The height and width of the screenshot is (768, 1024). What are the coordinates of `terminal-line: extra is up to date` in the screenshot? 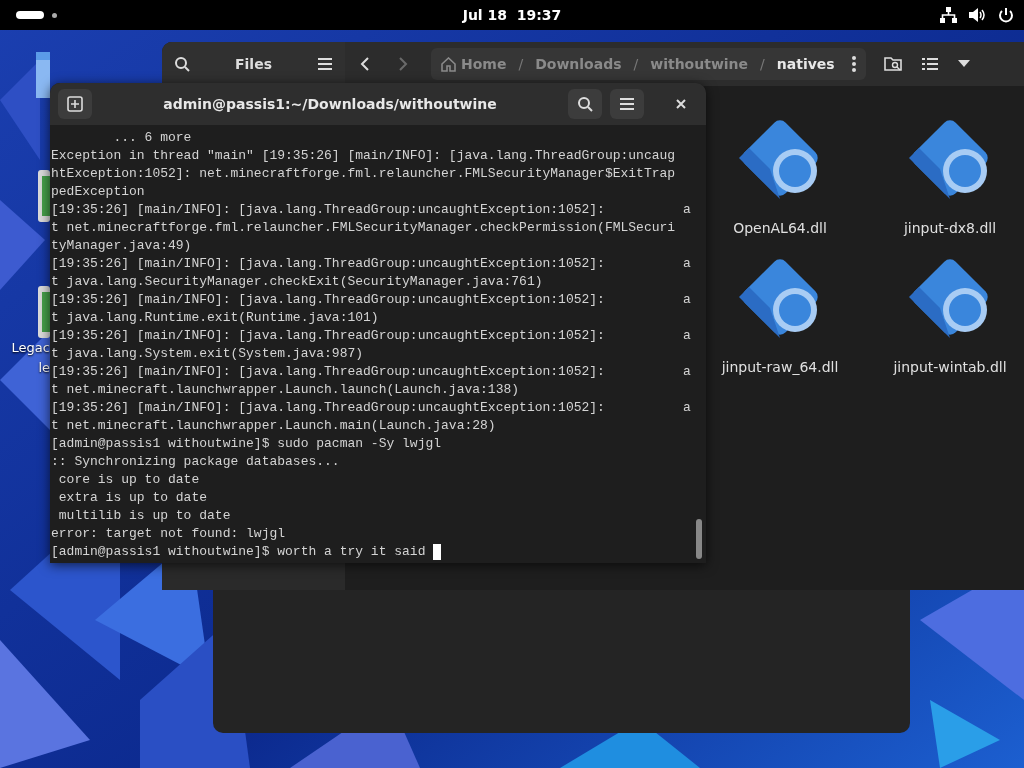 It's located at (132, 498).